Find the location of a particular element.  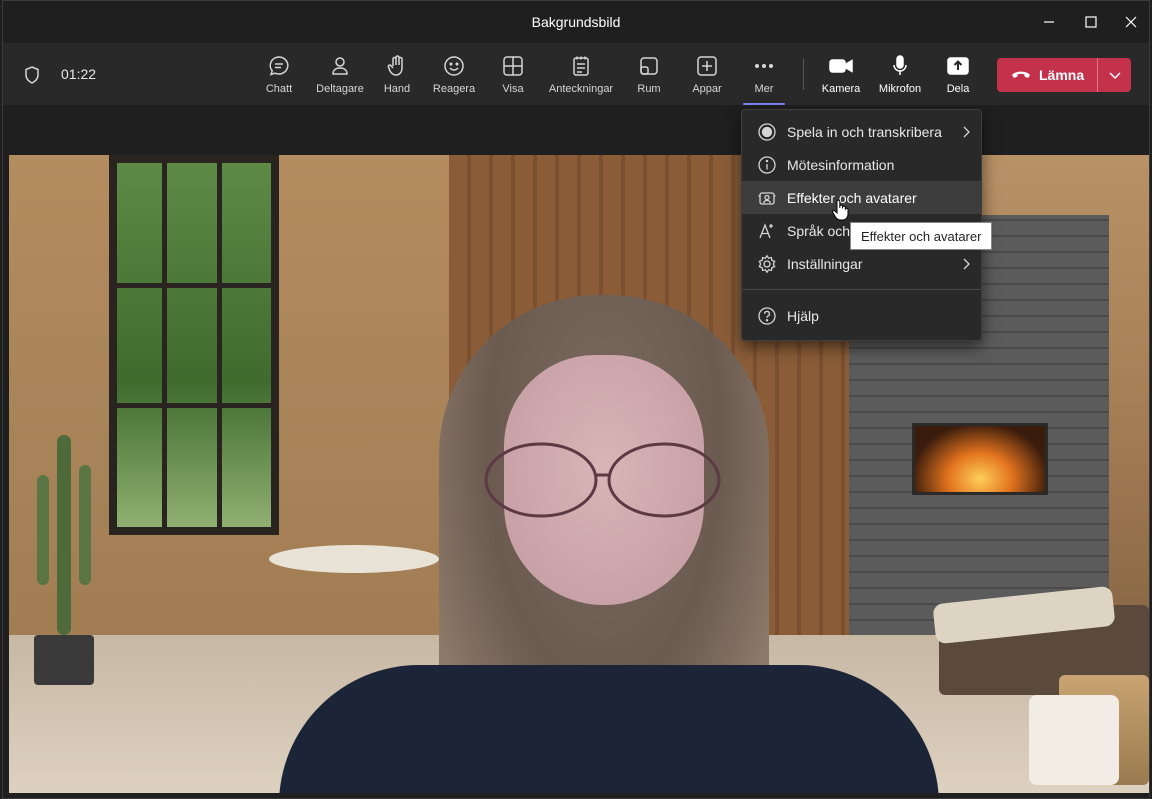

participants-label: Deltagare is located at coordinates (340, 89).